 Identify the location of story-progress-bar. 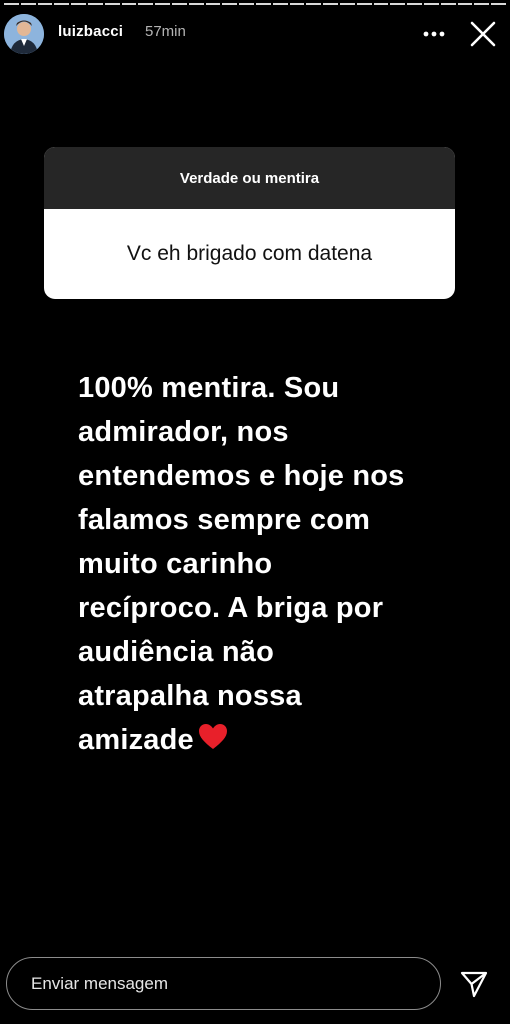
(255, 4).